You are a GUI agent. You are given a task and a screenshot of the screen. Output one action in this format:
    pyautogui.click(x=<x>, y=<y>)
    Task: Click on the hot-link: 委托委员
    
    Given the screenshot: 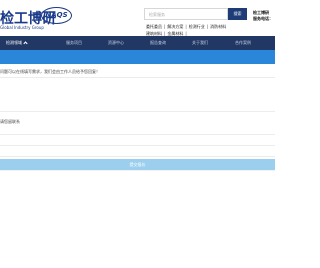 What is the action you would take?
    pyautogui.click(x=154, y=27)
    